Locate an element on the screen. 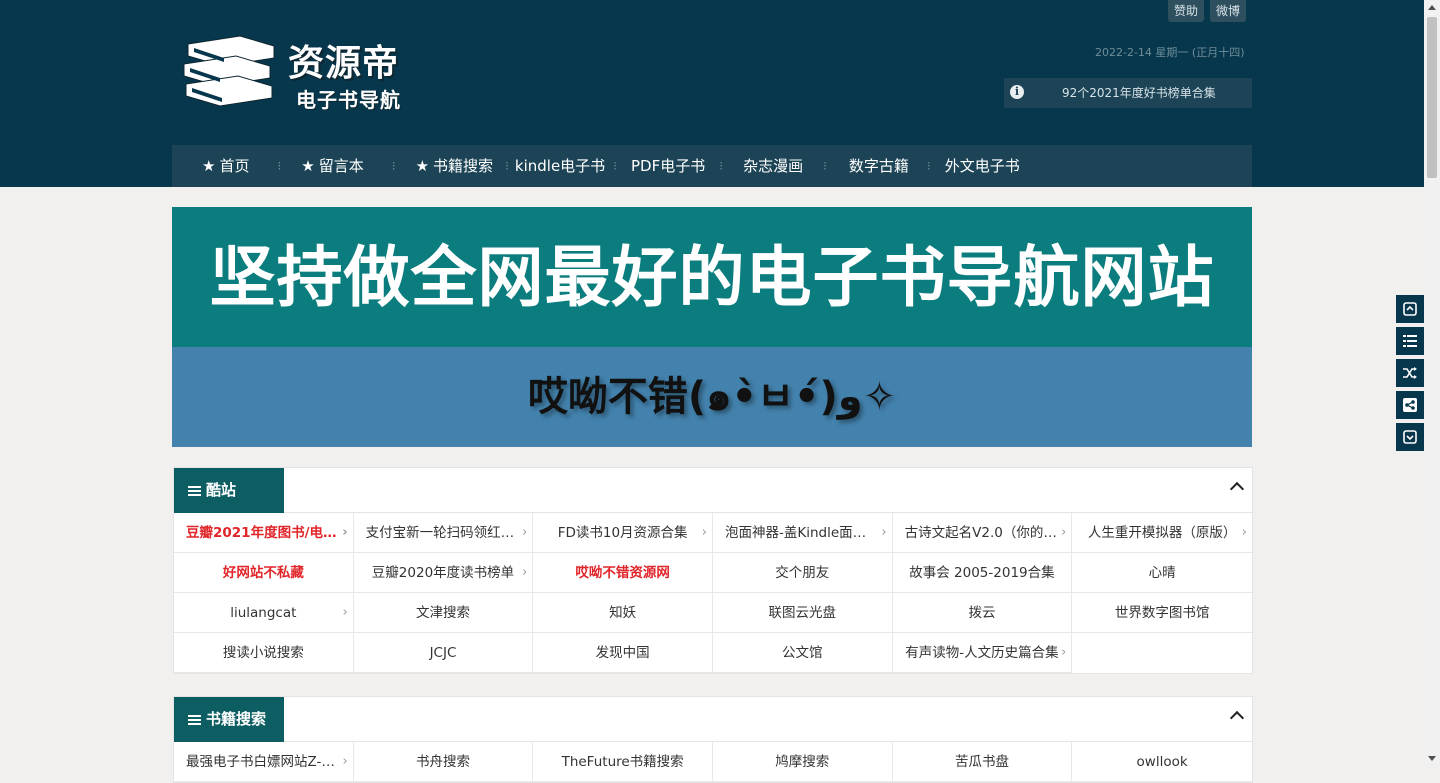 This screenshot has height=783, width=1440. link-item: 苦瓜书盘 is located at coordinates (982, 762).